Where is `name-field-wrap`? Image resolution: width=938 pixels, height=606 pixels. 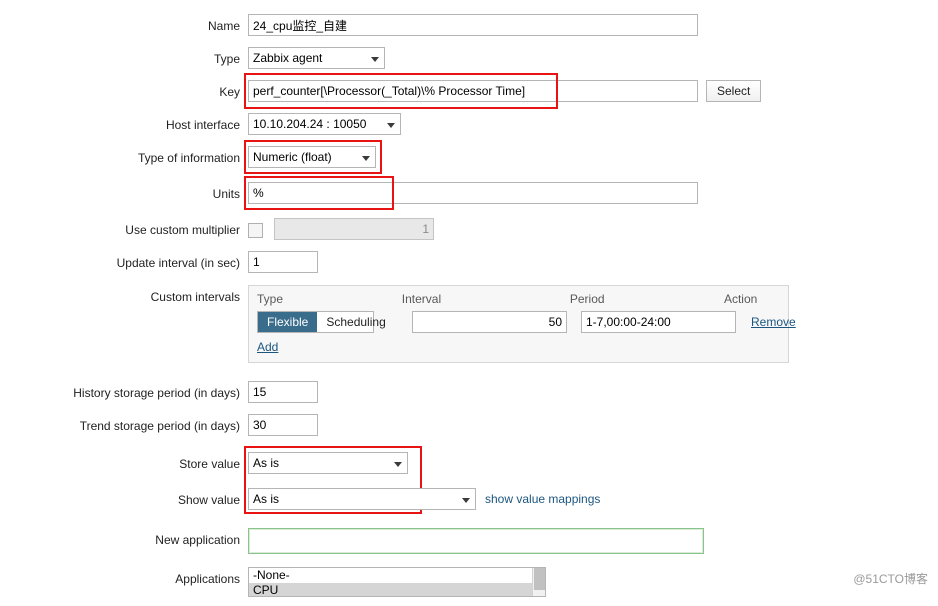 name-field-wrap is located at coordinates (473, 25).